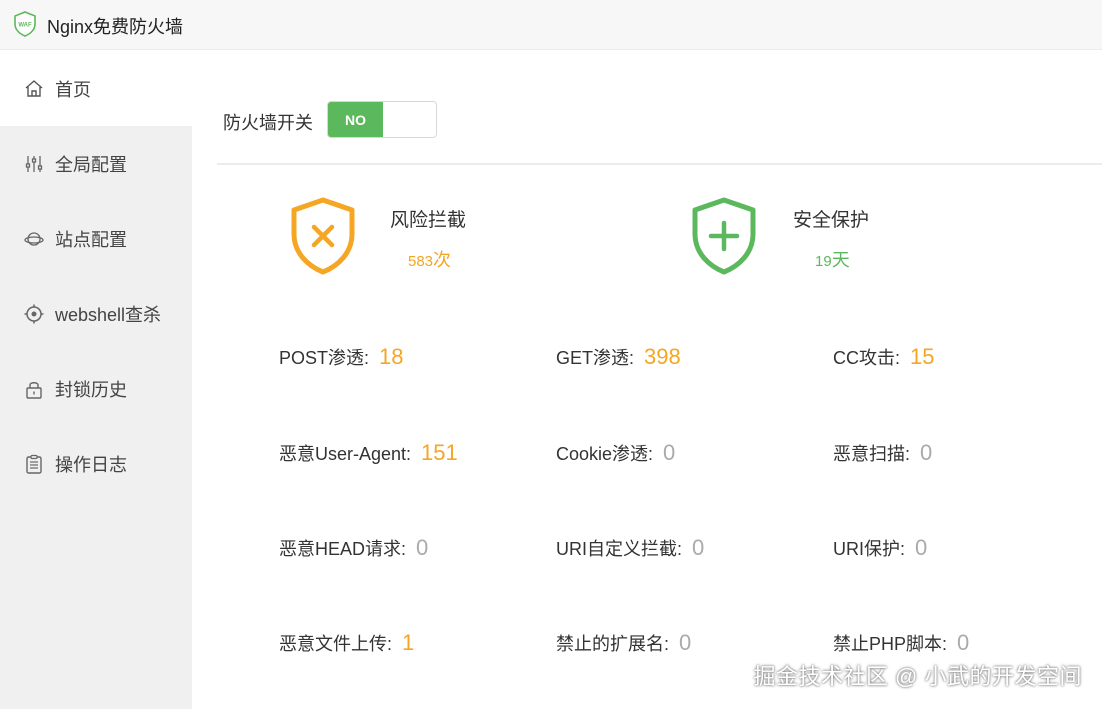 The width and height of the screenshot is (1102, 709). I want to click on metric-malicious-user-agent: 恶意User-Agent: 151, so click(368, 453).